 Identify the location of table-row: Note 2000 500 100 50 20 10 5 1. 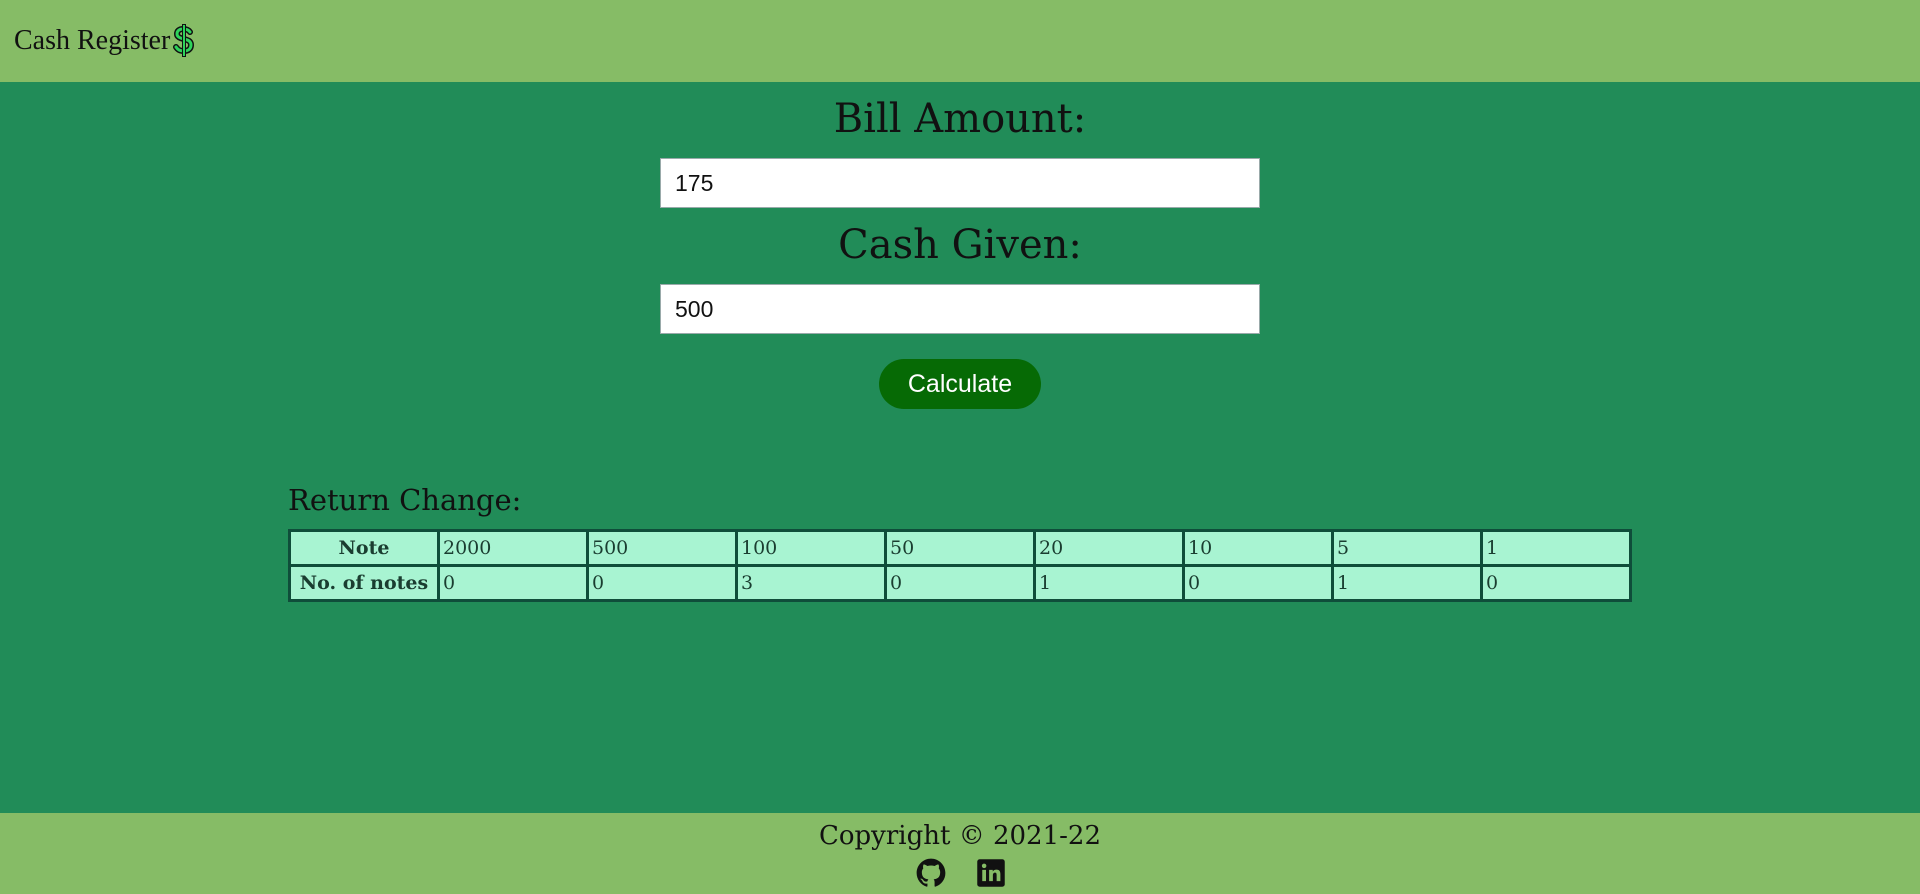
(960, 548).